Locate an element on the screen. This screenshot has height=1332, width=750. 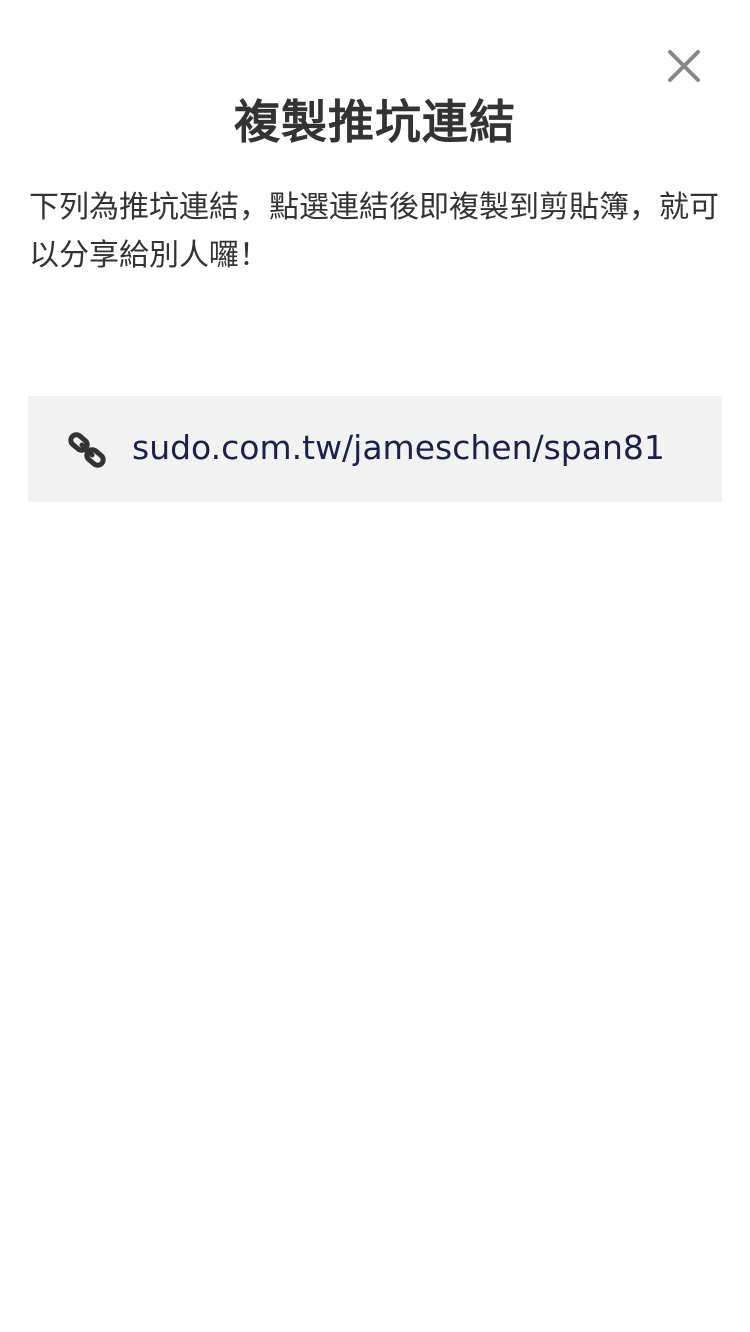
dialog-description: 下列為推坑連結，點選連結後即複製到剪貼簿，就可以分享給別人囉！ is located at coordinates (374, 231).